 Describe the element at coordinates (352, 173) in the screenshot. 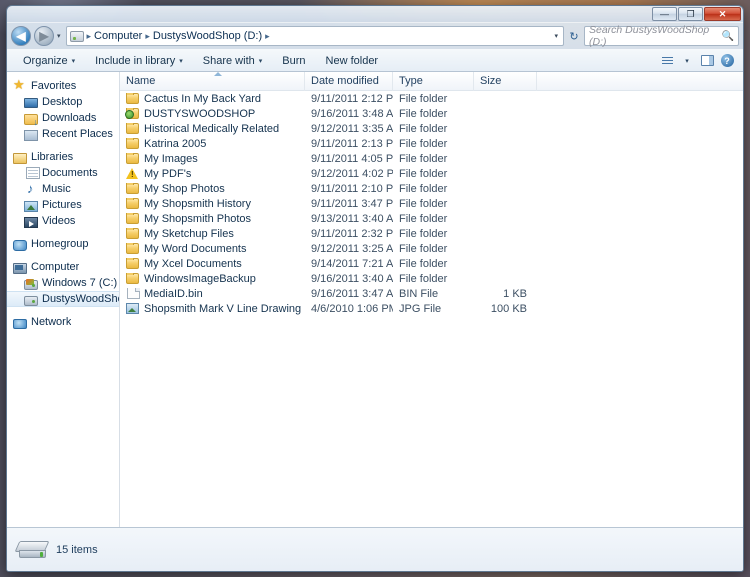

I see `file-date-cell: 9/12/2011 4:02 PM` at that location.